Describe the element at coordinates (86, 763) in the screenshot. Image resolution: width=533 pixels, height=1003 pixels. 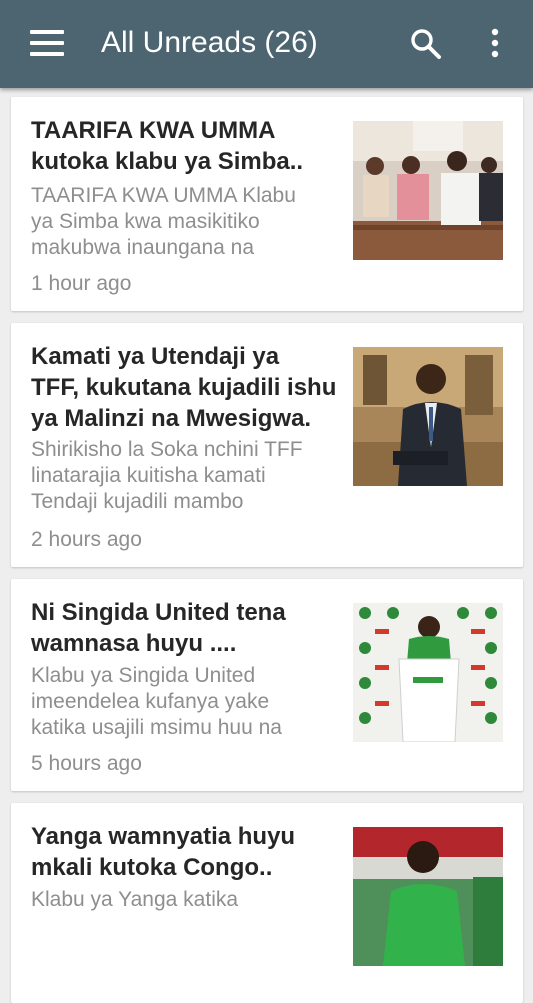
I see `article-time: 5 hours ago` at that location.